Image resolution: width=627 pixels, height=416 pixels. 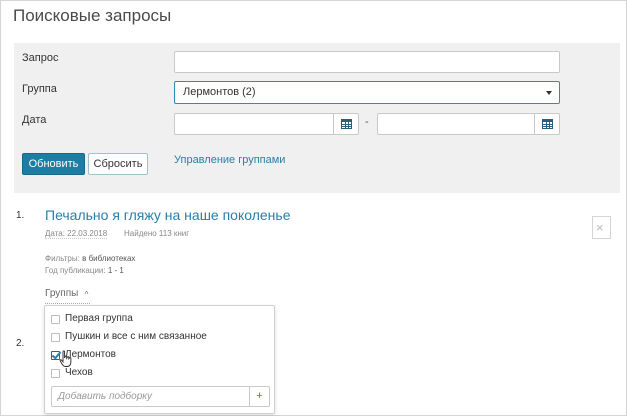 I want to click on date-label: Дата, so click(x=34, y=120).